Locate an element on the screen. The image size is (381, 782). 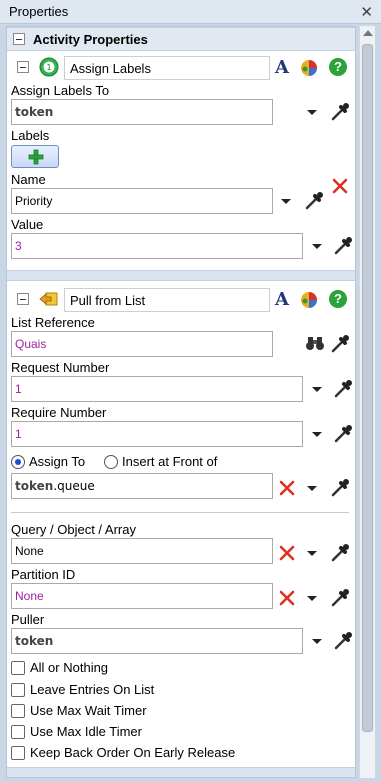
checkbox-label: Leave Entries On List is located at coordinates (92, 689).